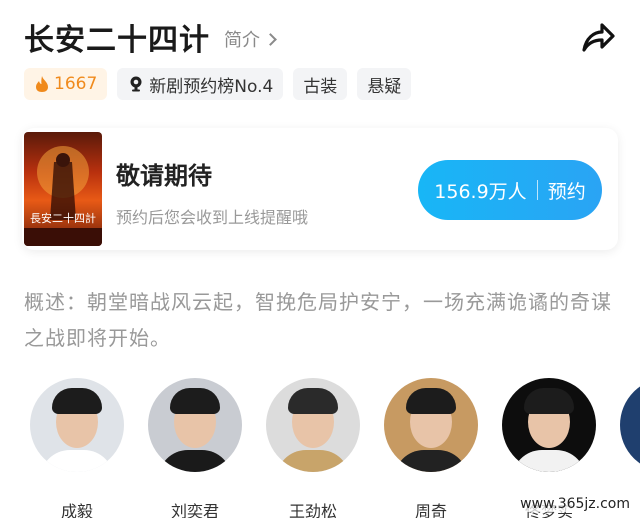  I want to click on genre-tag-mystery: 悬疑, so click(384, 84).